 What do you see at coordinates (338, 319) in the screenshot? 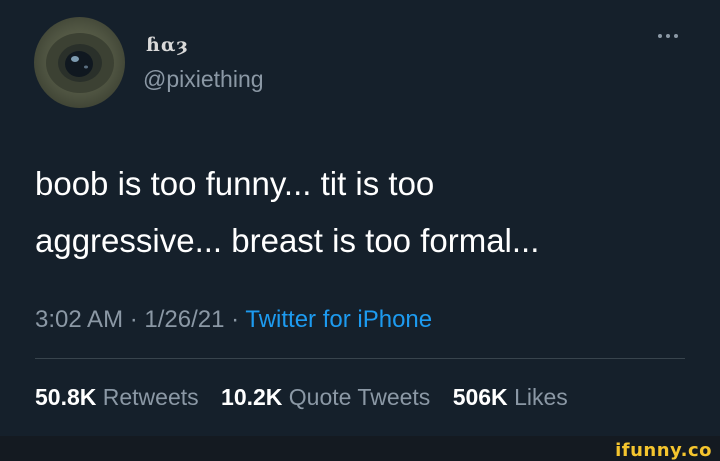
I see `tweet-source-link: Twitter for iPhone` at bounding box center [338, 319].